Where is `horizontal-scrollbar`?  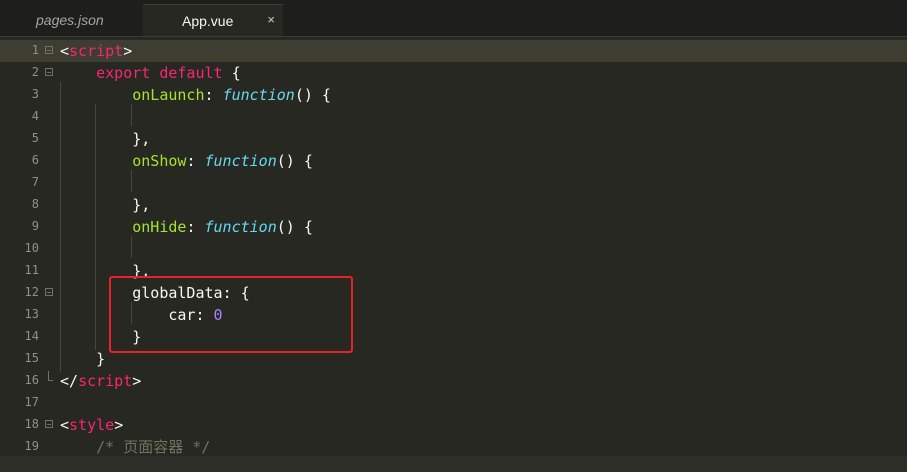 horizontal-scrollbar is located at coordinates (453, 464).